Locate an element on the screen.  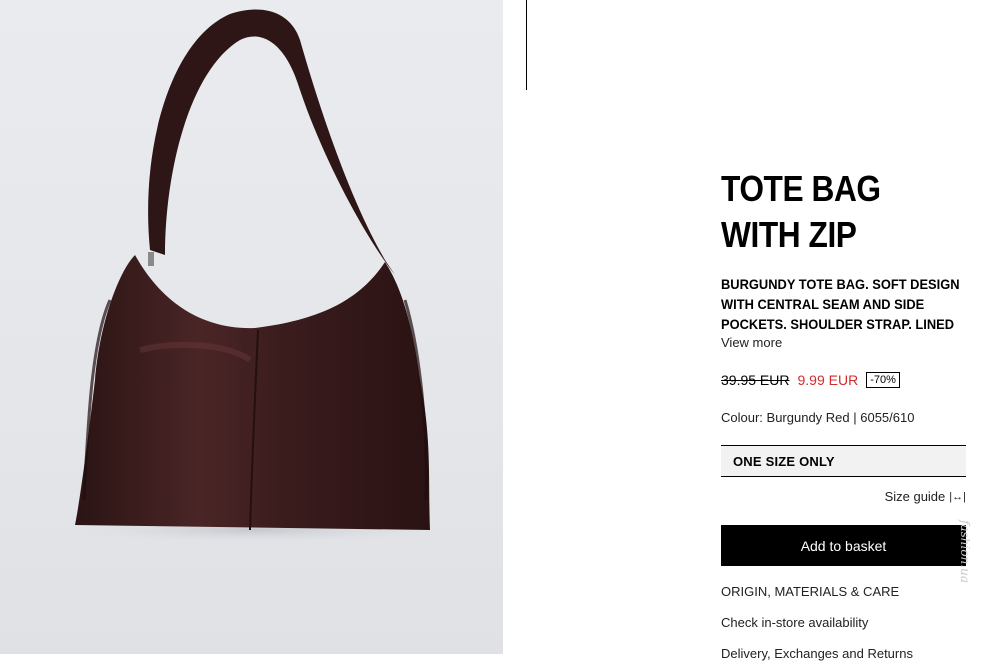
product-title: TOTE BAG WITH ZIP is located at coordinates (801, 211).